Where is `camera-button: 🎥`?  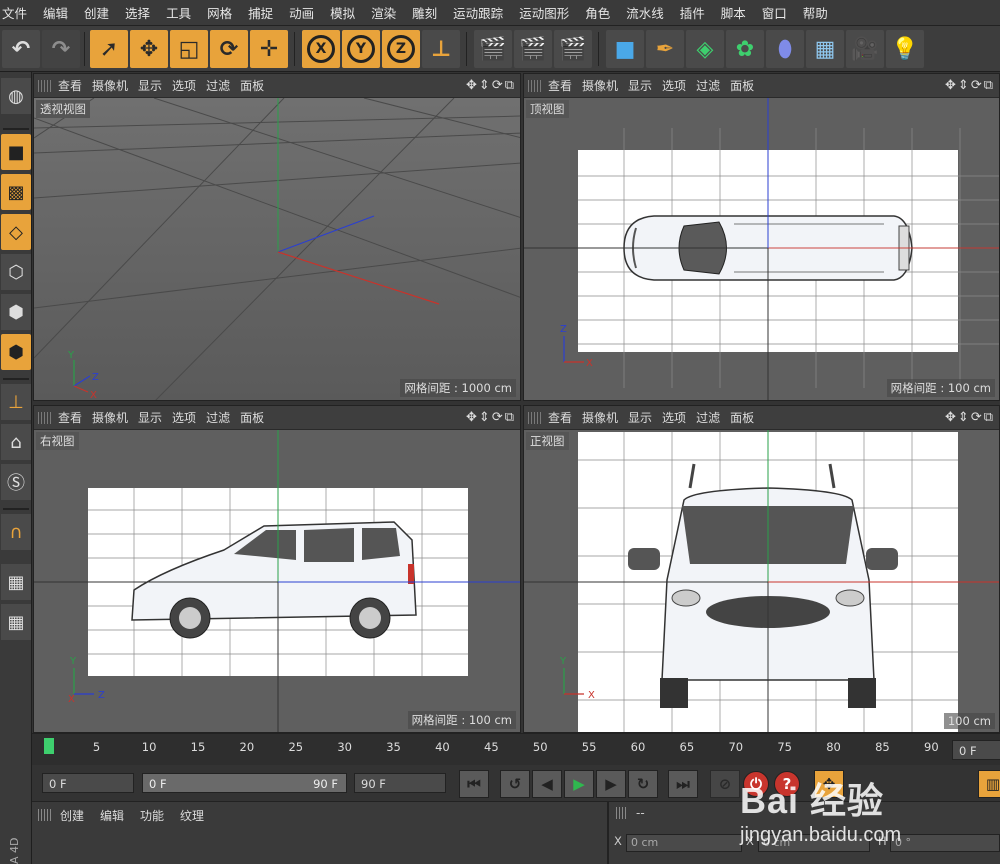 camera-button: 🎥 is located at coordinates (865, 49).